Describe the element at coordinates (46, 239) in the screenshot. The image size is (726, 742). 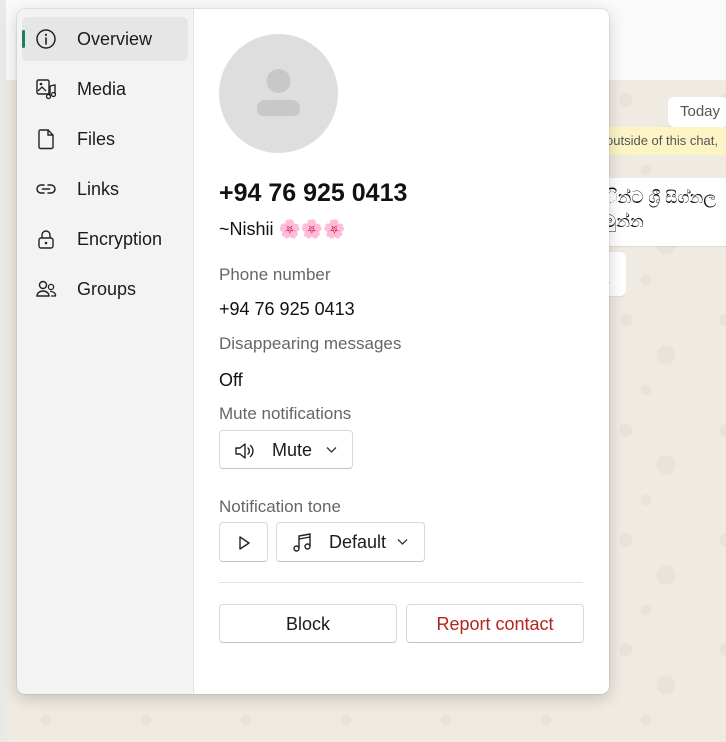
I see `lock-icon` at that location.